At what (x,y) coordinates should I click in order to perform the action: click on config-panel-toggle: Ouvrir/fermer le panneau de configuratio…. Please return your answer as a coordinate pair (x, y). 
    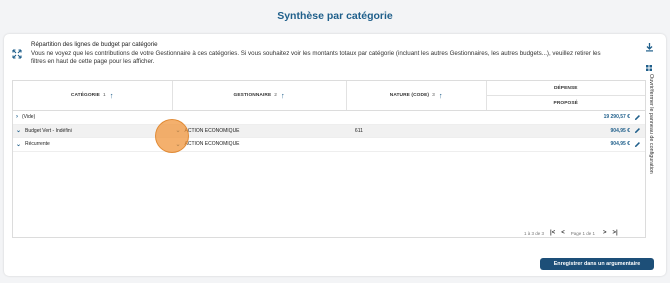
    Looking at the image, I should click on (649, 142).